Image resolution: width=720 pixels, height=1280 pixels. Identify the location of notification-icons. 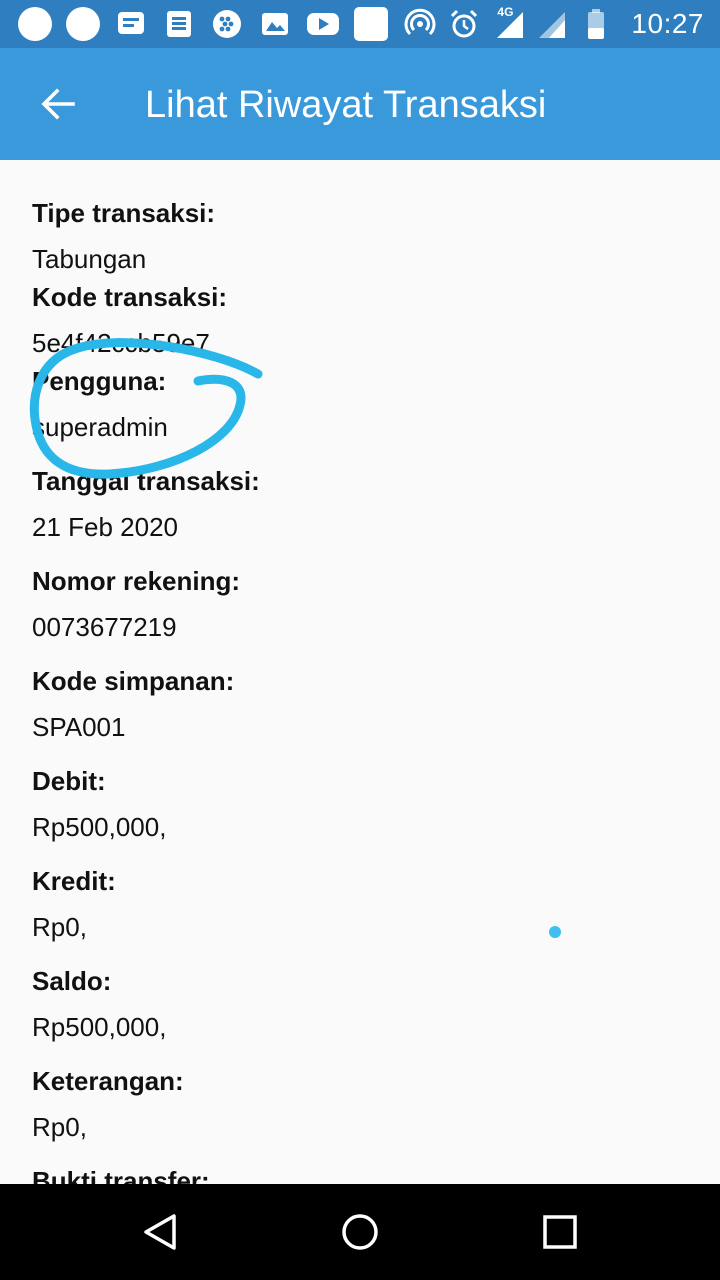
(203, 24).